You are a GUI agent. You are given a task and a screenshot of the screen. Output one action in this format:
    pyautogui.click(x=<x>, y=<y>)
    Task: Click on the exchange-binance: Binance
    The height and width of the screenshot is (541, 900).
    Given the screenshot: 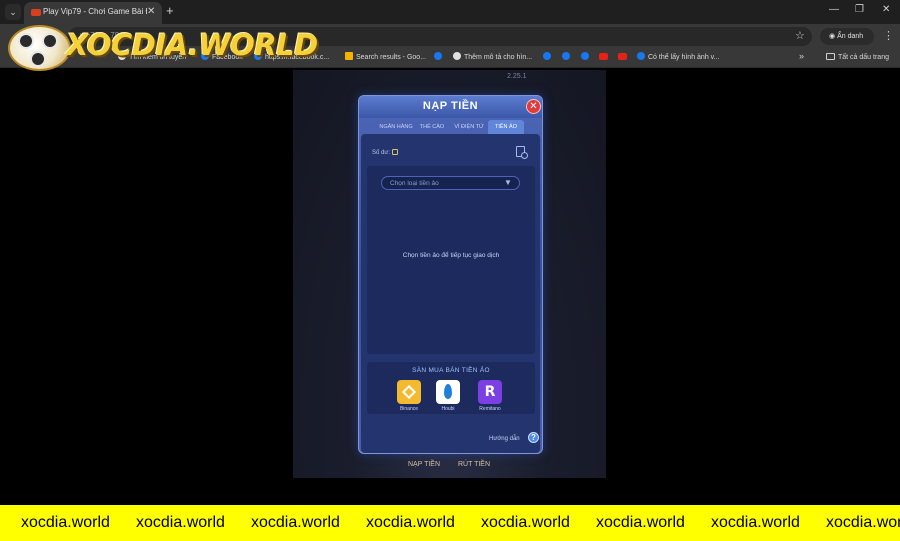 What is the action you would take?
    pyautogui.click(x=409, y=396)
    